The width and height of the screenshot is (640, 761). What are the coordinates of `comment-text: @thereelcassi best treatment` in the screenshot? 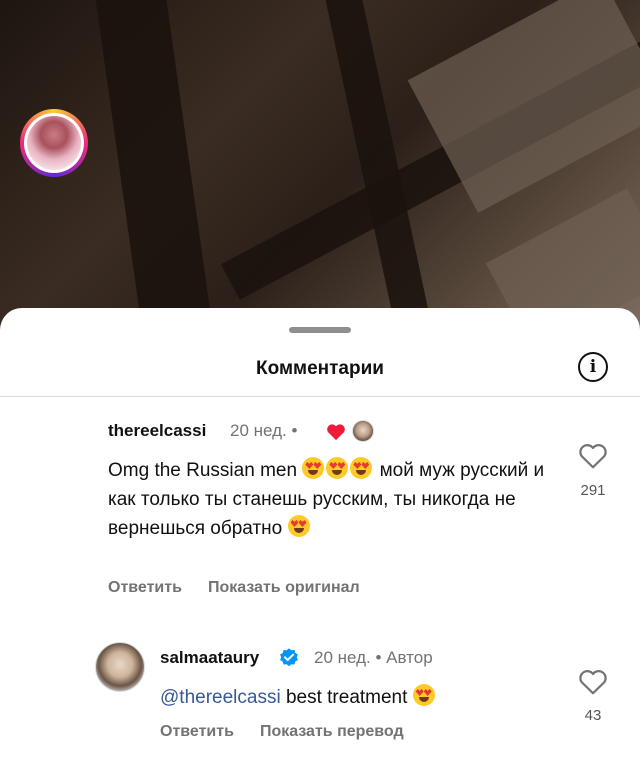 It's located at (360, 697).